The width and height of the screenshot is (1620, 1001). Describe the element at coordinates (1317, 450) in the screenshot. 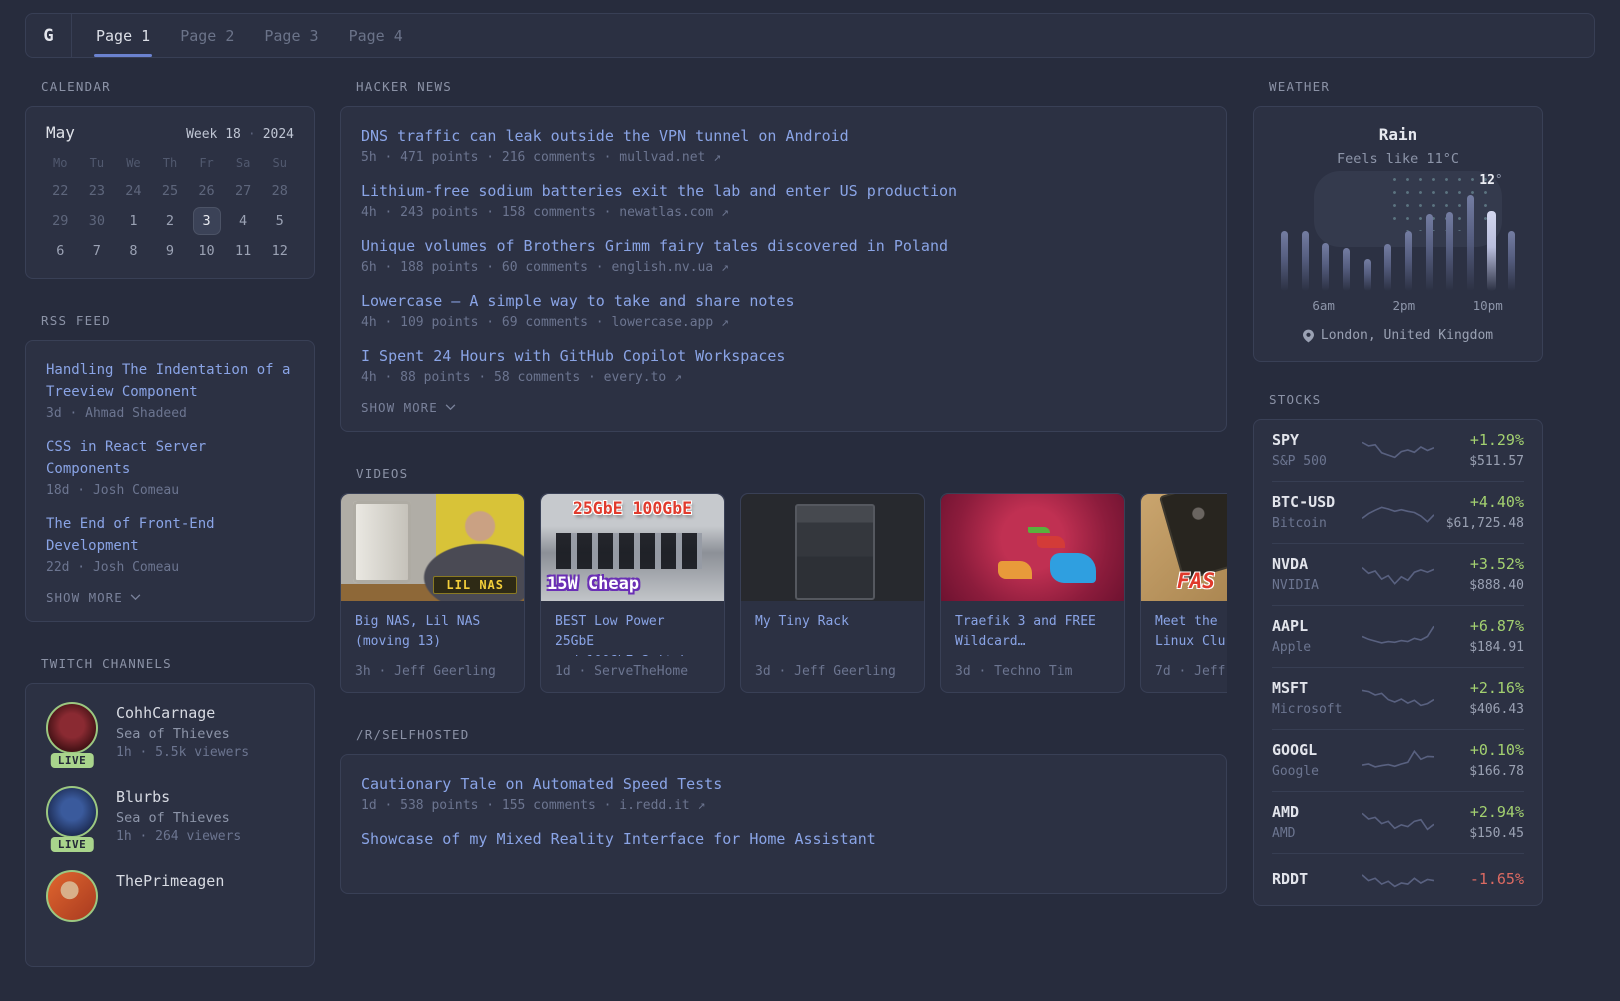

I see `stock-identity: SPY S&P 500` at that location.